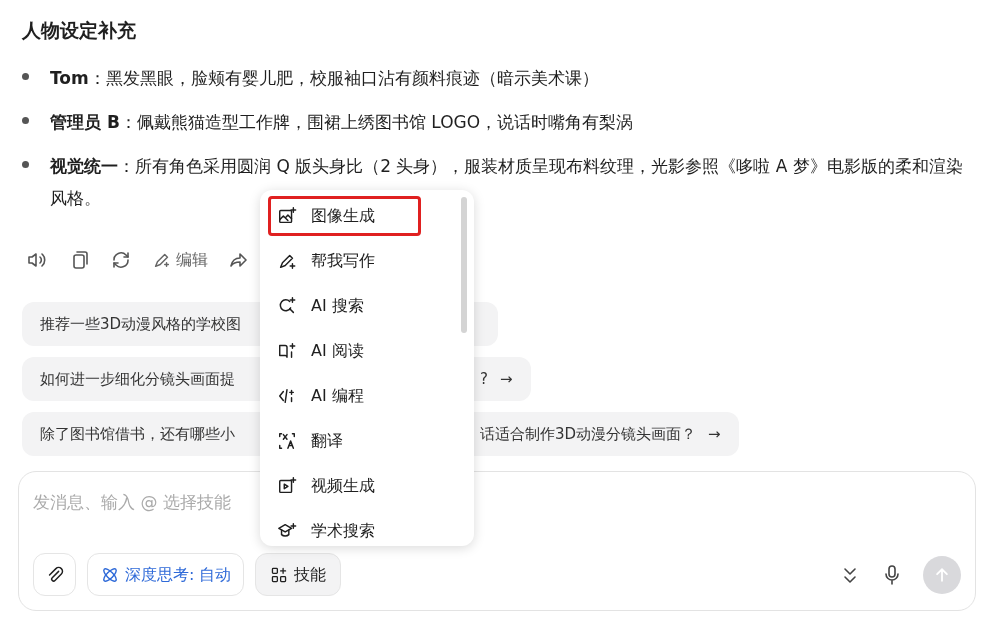 The image size is (1005, 628). I want to click on menu-item: 图像生成, so click(344, 216).